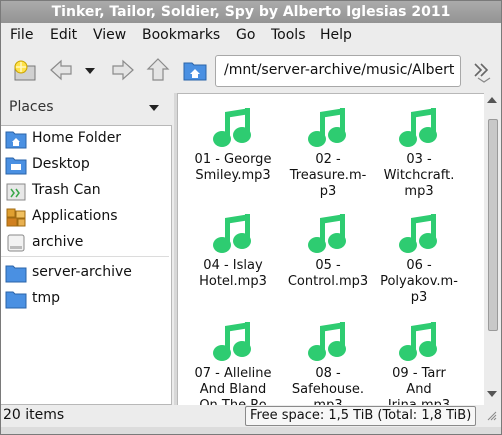  Describe the element at coordinates (419, 175) in the screenshot. I see `file-name: 03 - Witchcraft. mp3` at that location.